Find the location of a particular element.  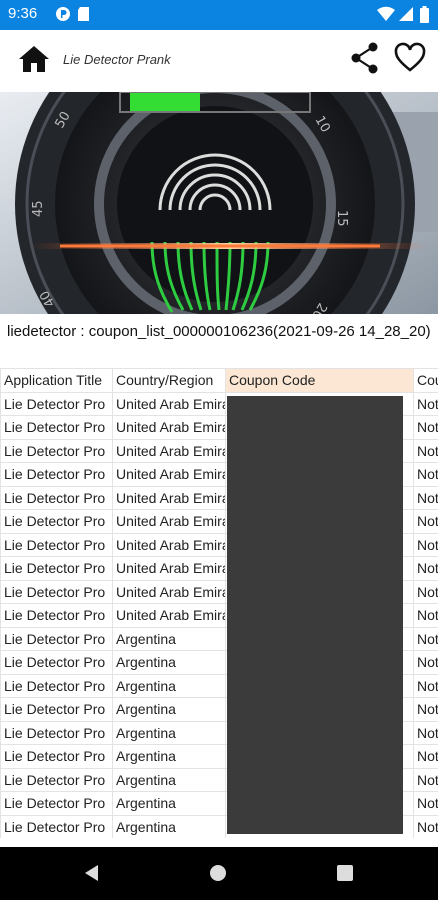

home-icon is located at coordinates (34, 59).